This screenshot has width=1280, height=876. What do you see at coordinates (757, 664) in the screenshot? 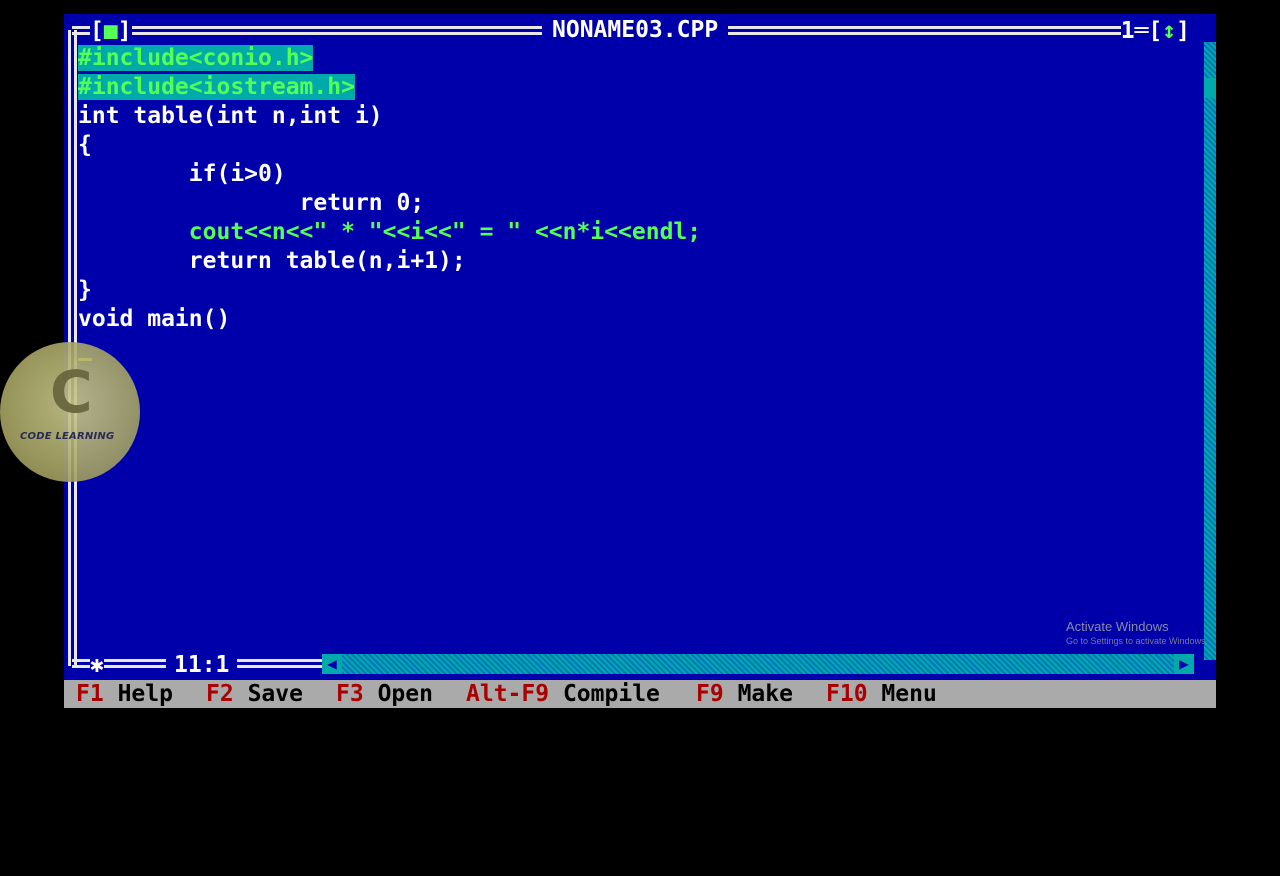
I see `horizontal-scrollbar` at bounding box center [757, 664].